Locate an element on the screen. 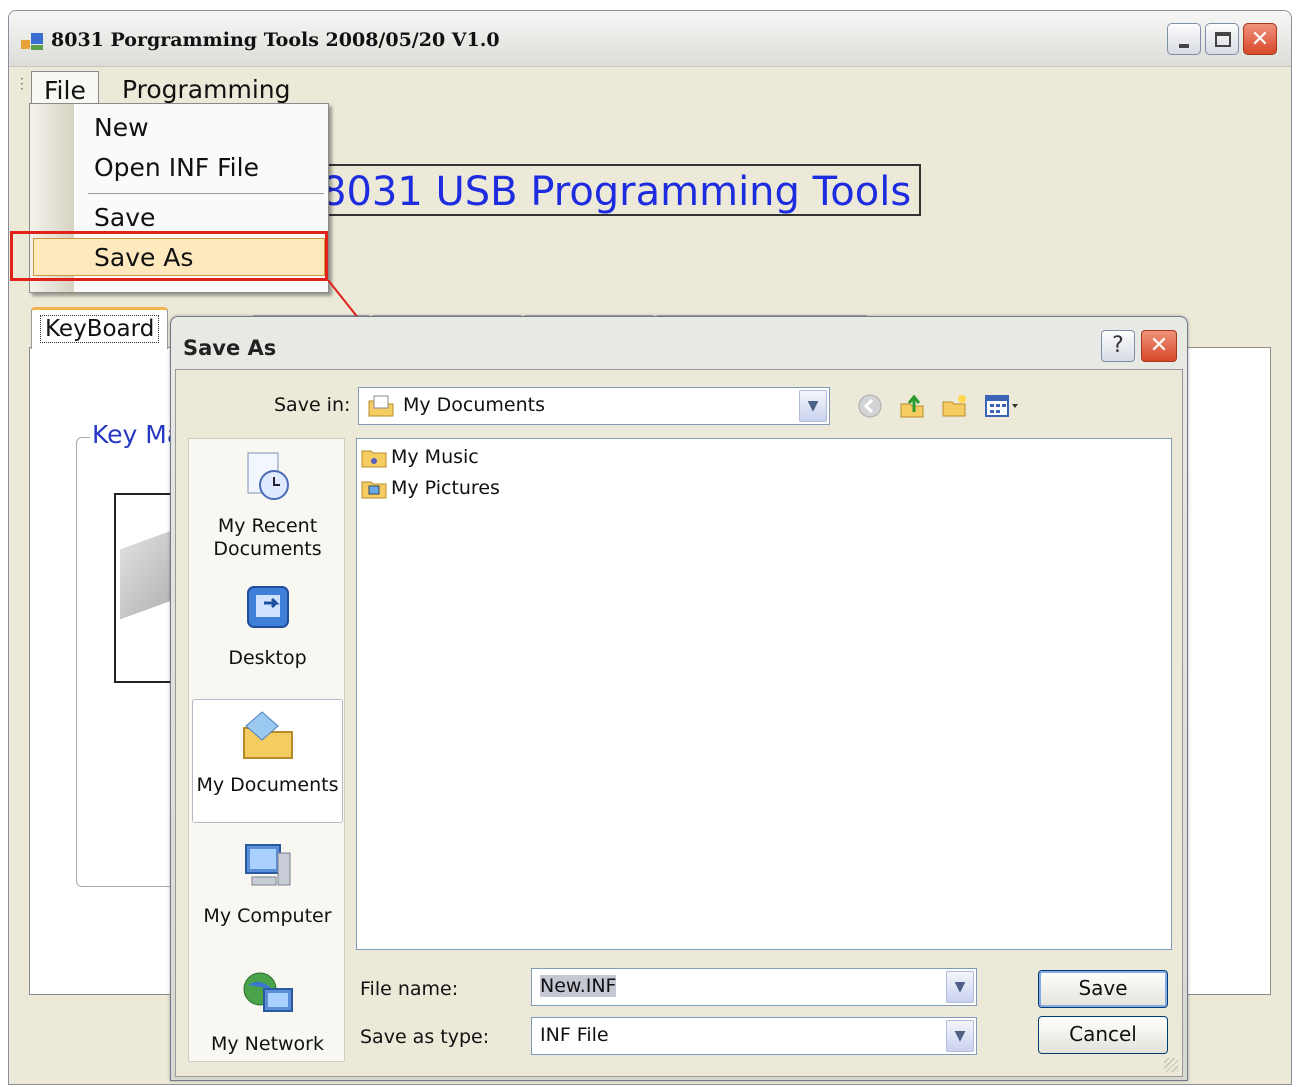  app-banner: 8031 USB Programming Tools is located at coordinates (620, 190).